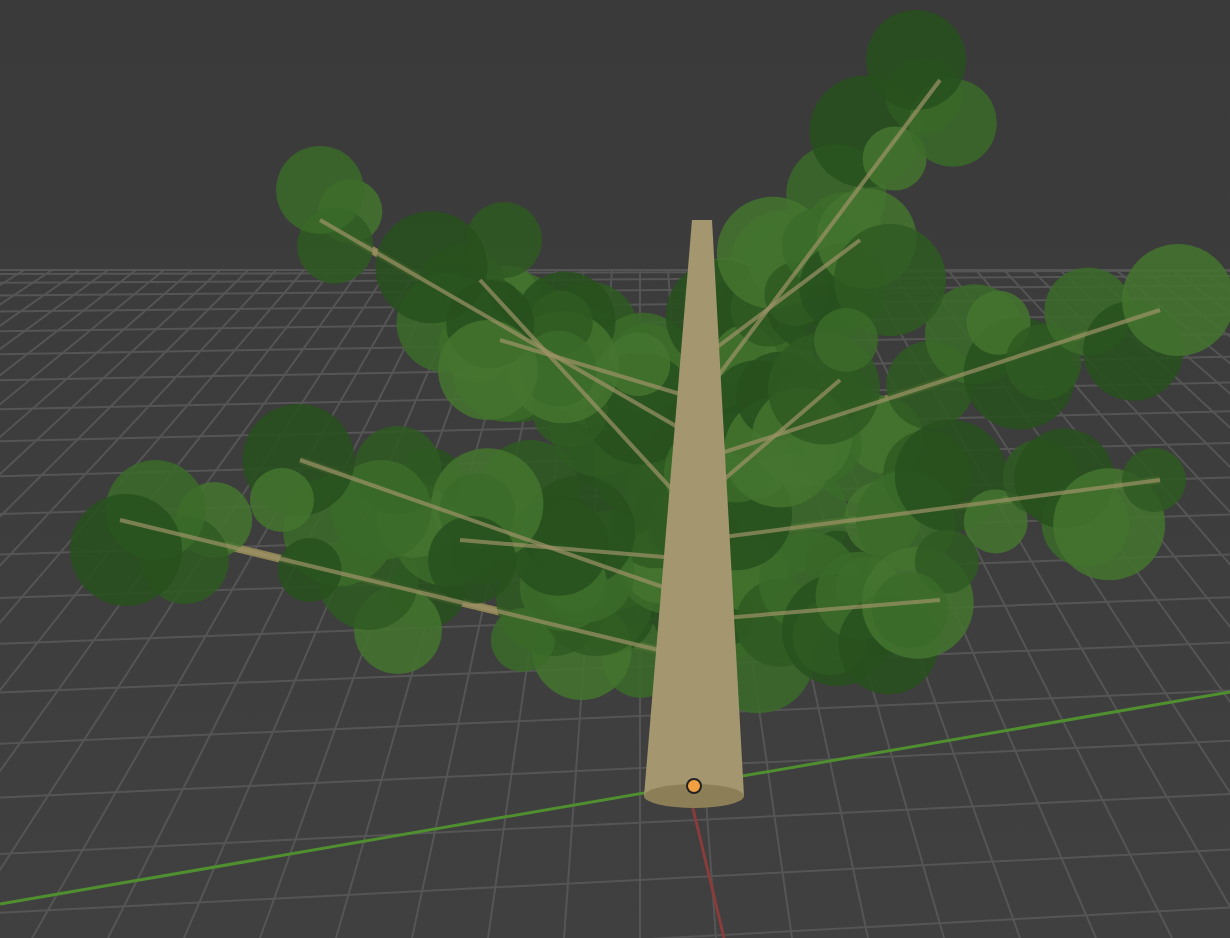  Describe the element at coordinates (694, 786) in the screenshot. I see `origin-marker-icon` at that location.